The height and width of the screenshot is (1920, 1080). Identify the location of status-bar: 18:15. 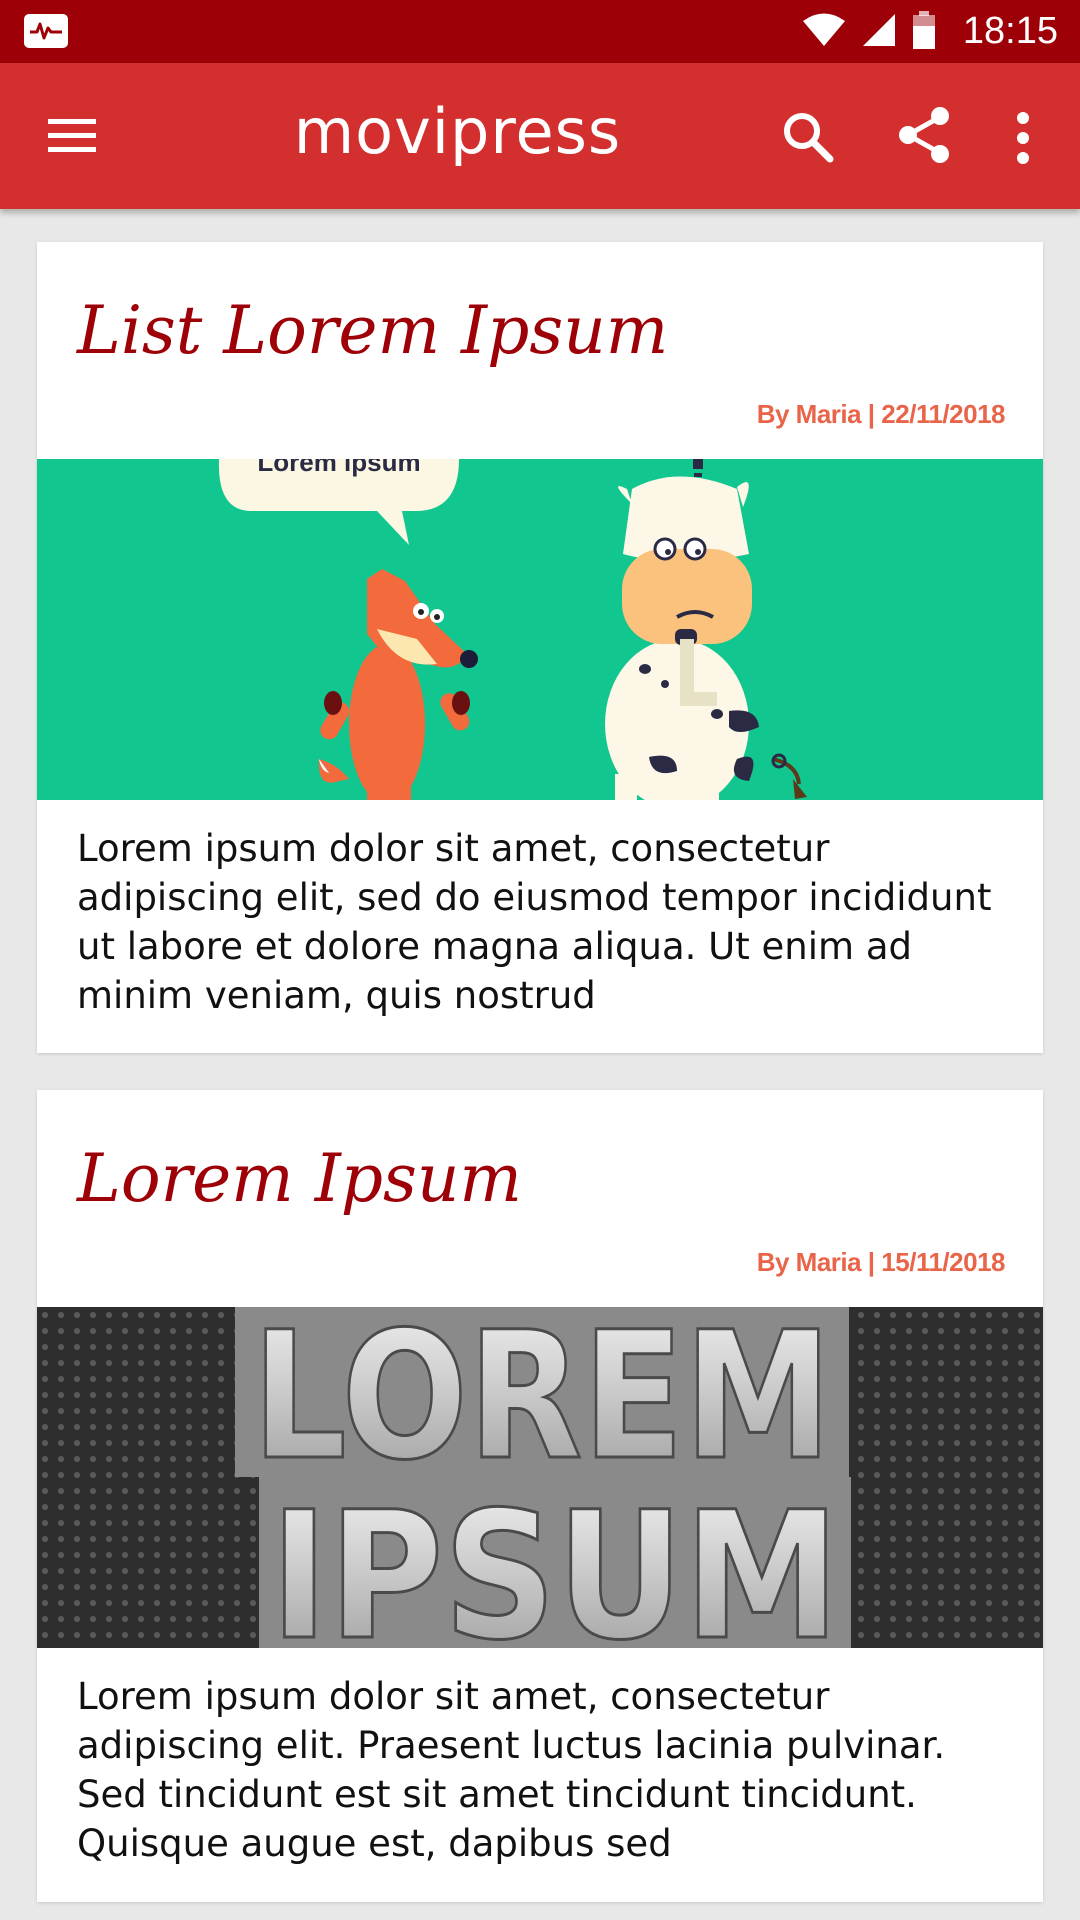
(540, 31).